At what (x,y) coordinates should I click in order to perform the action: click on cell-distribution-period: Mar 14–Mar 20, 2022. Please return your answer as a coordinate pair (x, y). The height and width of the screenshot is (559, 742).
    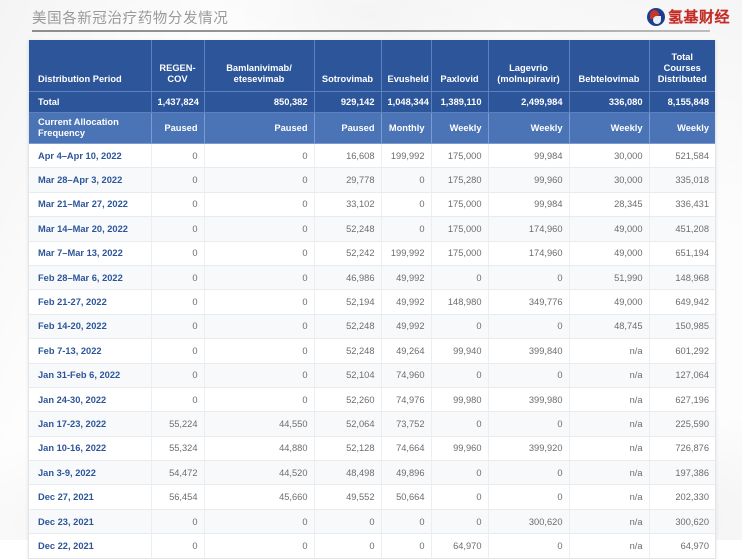
    Looking at the image, I should click on (90, 229).